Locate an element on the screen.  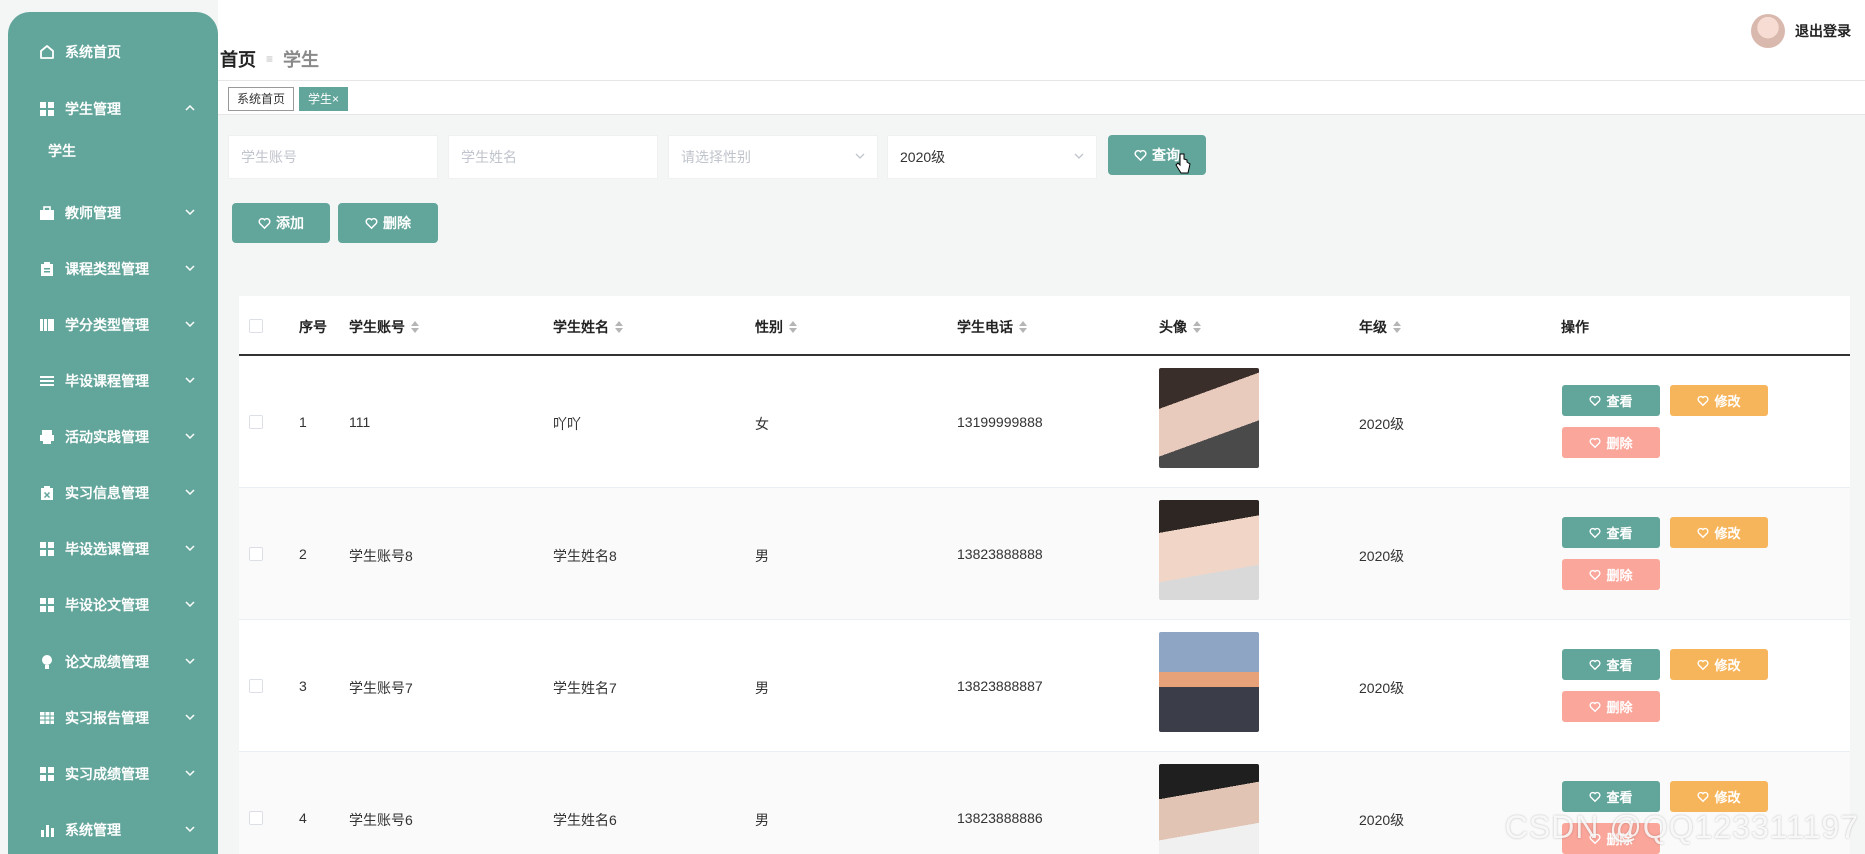
sidebar-subitem-student: 学生 is located at coordinates (62, 151).